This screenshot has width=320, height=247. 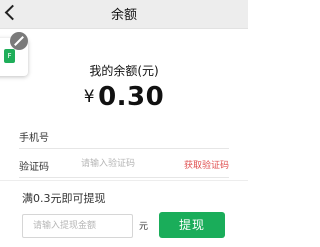 I want to click on amount-field, so click(x=77, y=226).